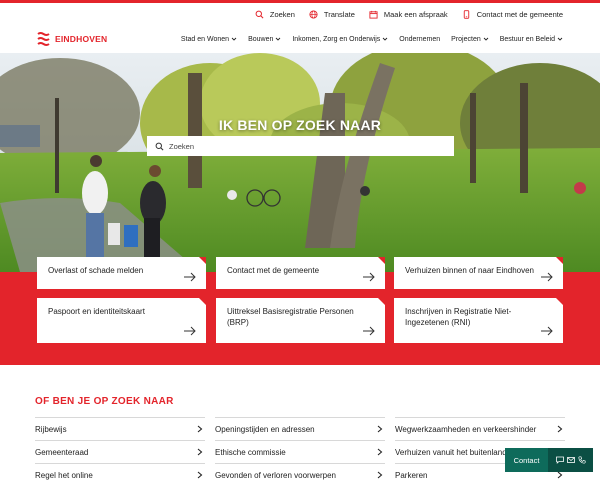 The image size is (600, 480). I want to click on utility-translate-label: Translate, so click(339, 14).